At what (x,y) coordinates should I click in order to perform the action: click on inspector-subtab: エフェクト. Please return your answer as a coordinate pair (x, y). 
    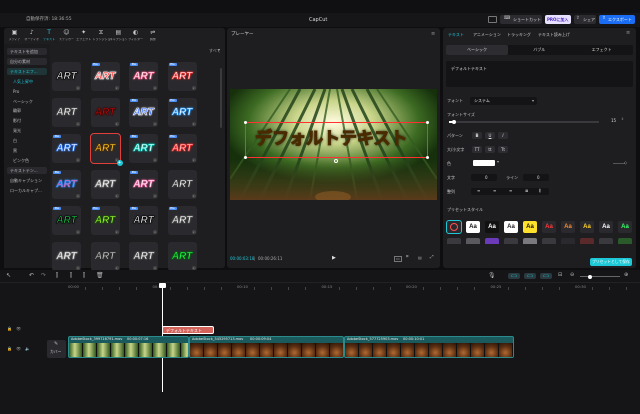
    Looking at the image, I should click on (602, 50).